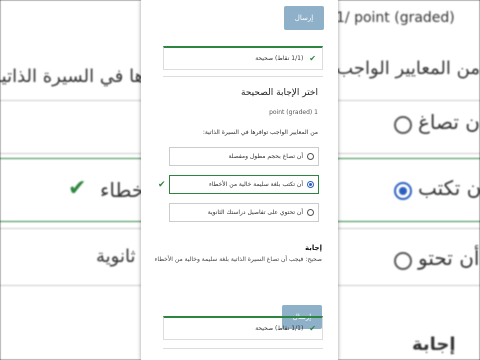 This screenshot has height=360, width=480. I want to click on option-1: أن تصاغ بحجم مطول ومفصلة, so click(244, 156).